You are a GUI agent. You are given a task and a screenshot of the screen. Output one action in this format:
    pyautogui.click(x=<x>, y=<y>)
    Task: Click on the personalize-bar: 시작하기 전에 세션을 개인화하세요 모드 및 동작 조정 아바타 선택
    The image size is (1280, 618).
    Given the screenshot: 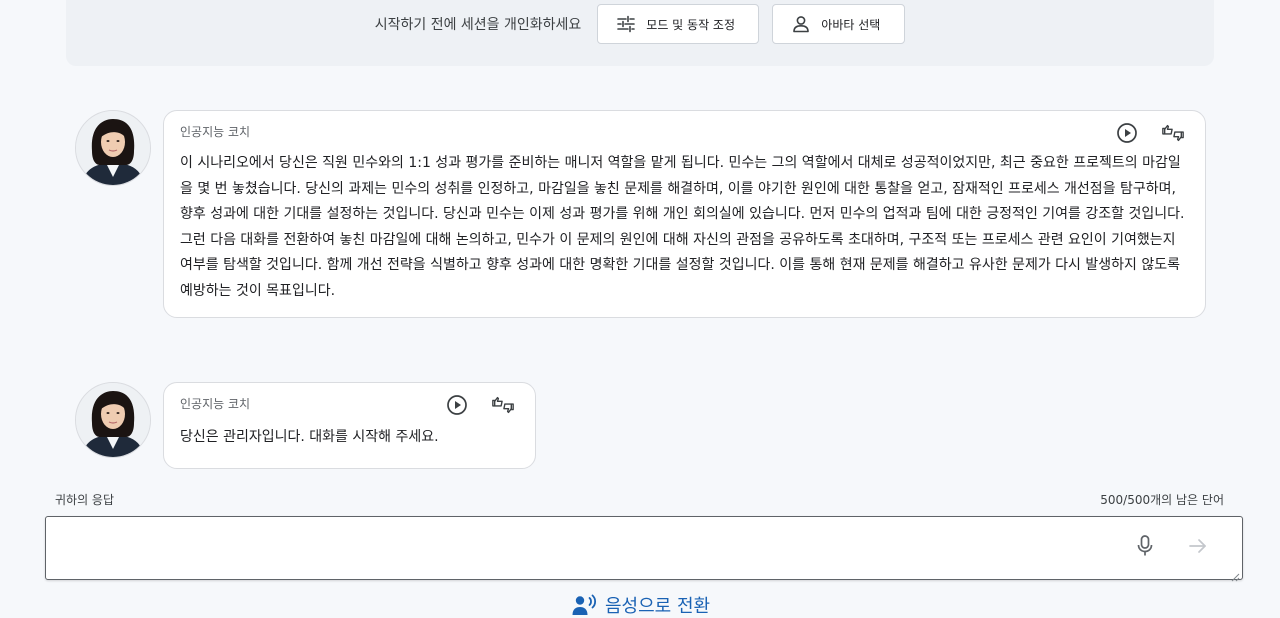 What is the action you would take?
    pyautogui.click(x=640, y=33)
    